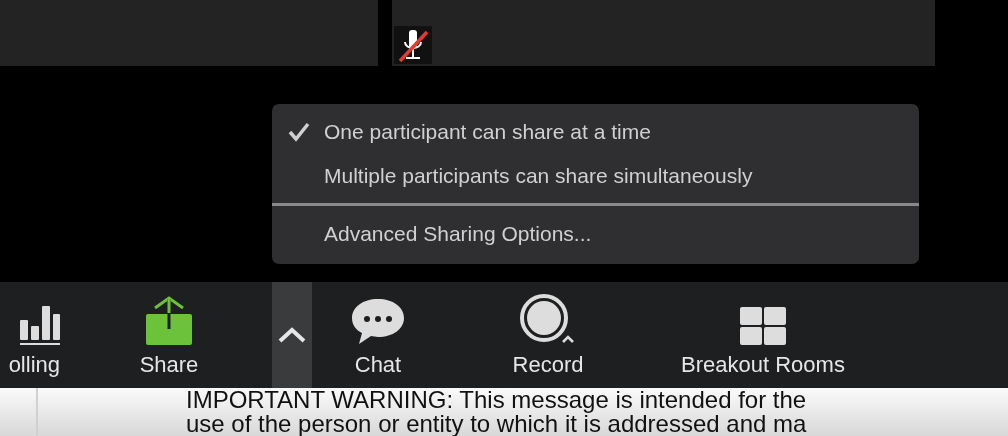 The width and height of the screenshot is (1008, 436). Describe the element at coordinates (33, 335) in the screenshot. I see `polling-button: olling` at that location.